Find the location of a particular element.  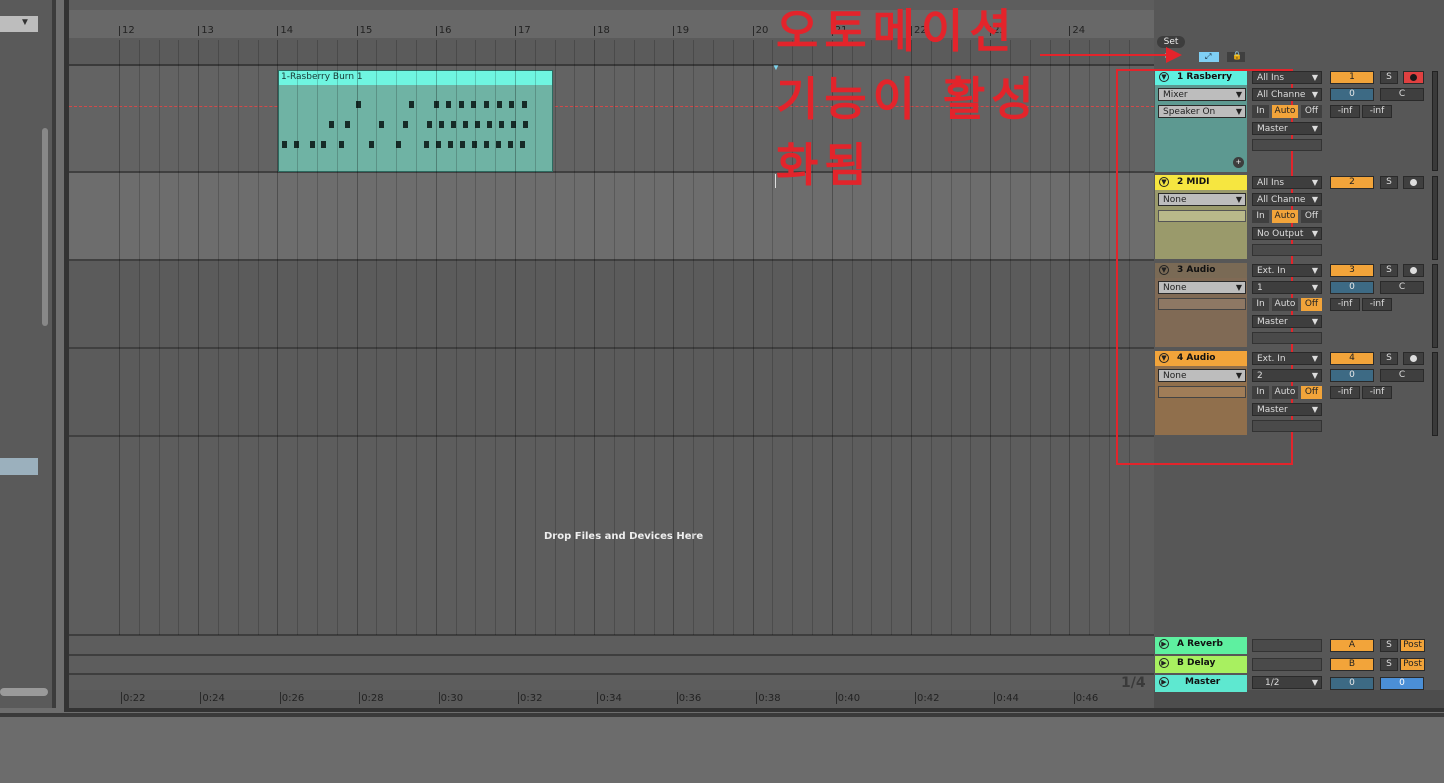

return-lane-a is located at coordinates (611, 646).